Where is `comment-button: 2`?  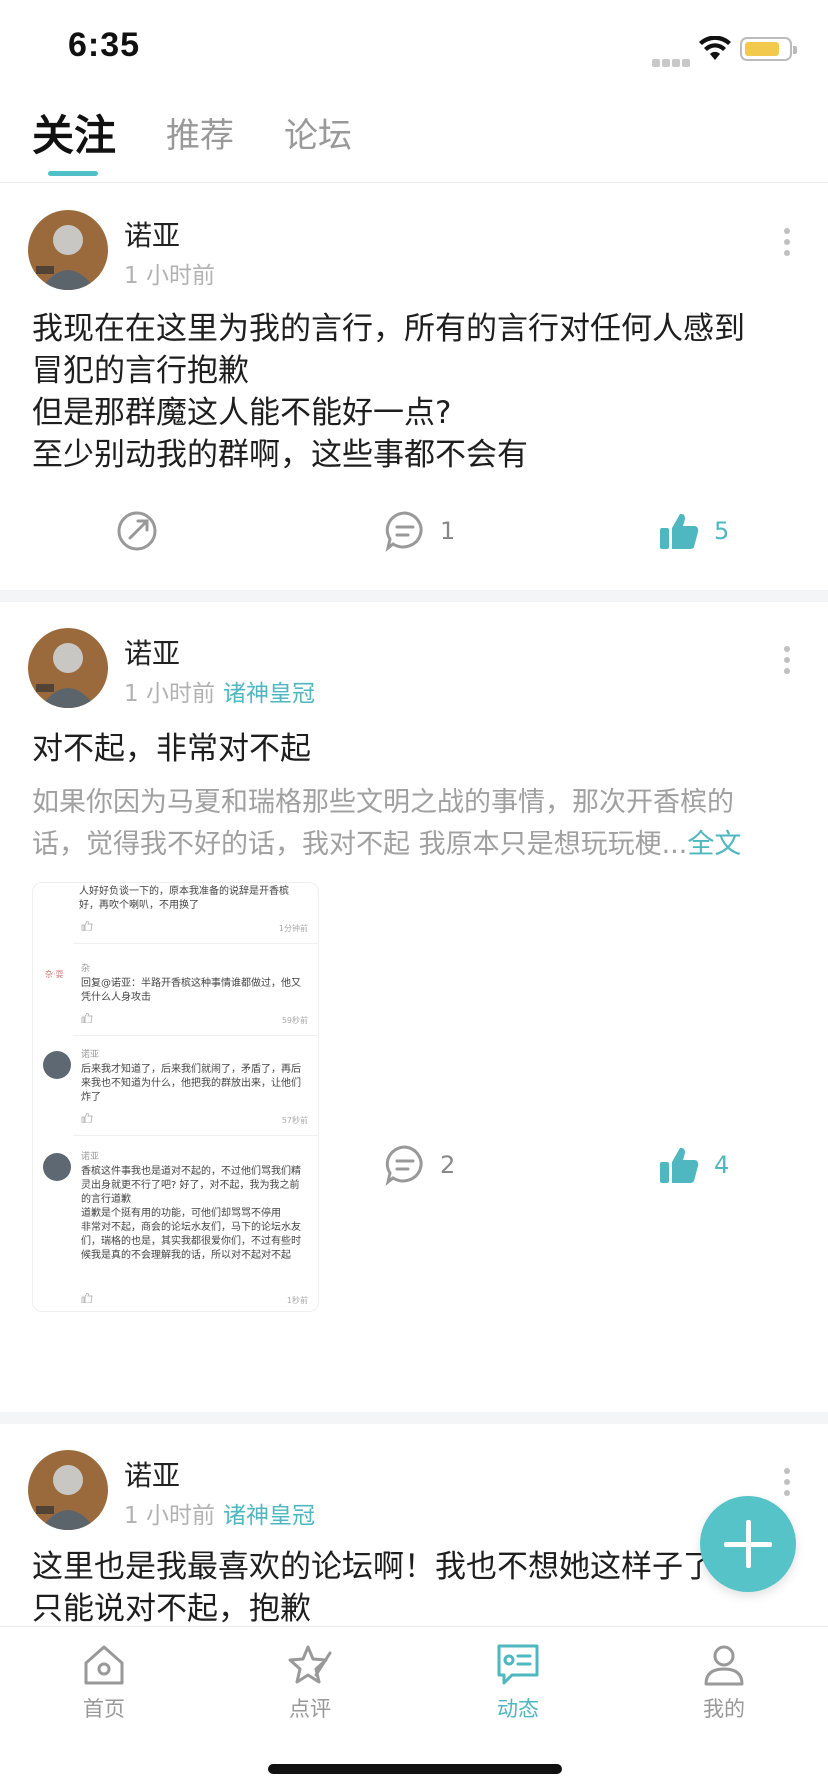 comment-button: 2 is located at coordinates (419, 1165).